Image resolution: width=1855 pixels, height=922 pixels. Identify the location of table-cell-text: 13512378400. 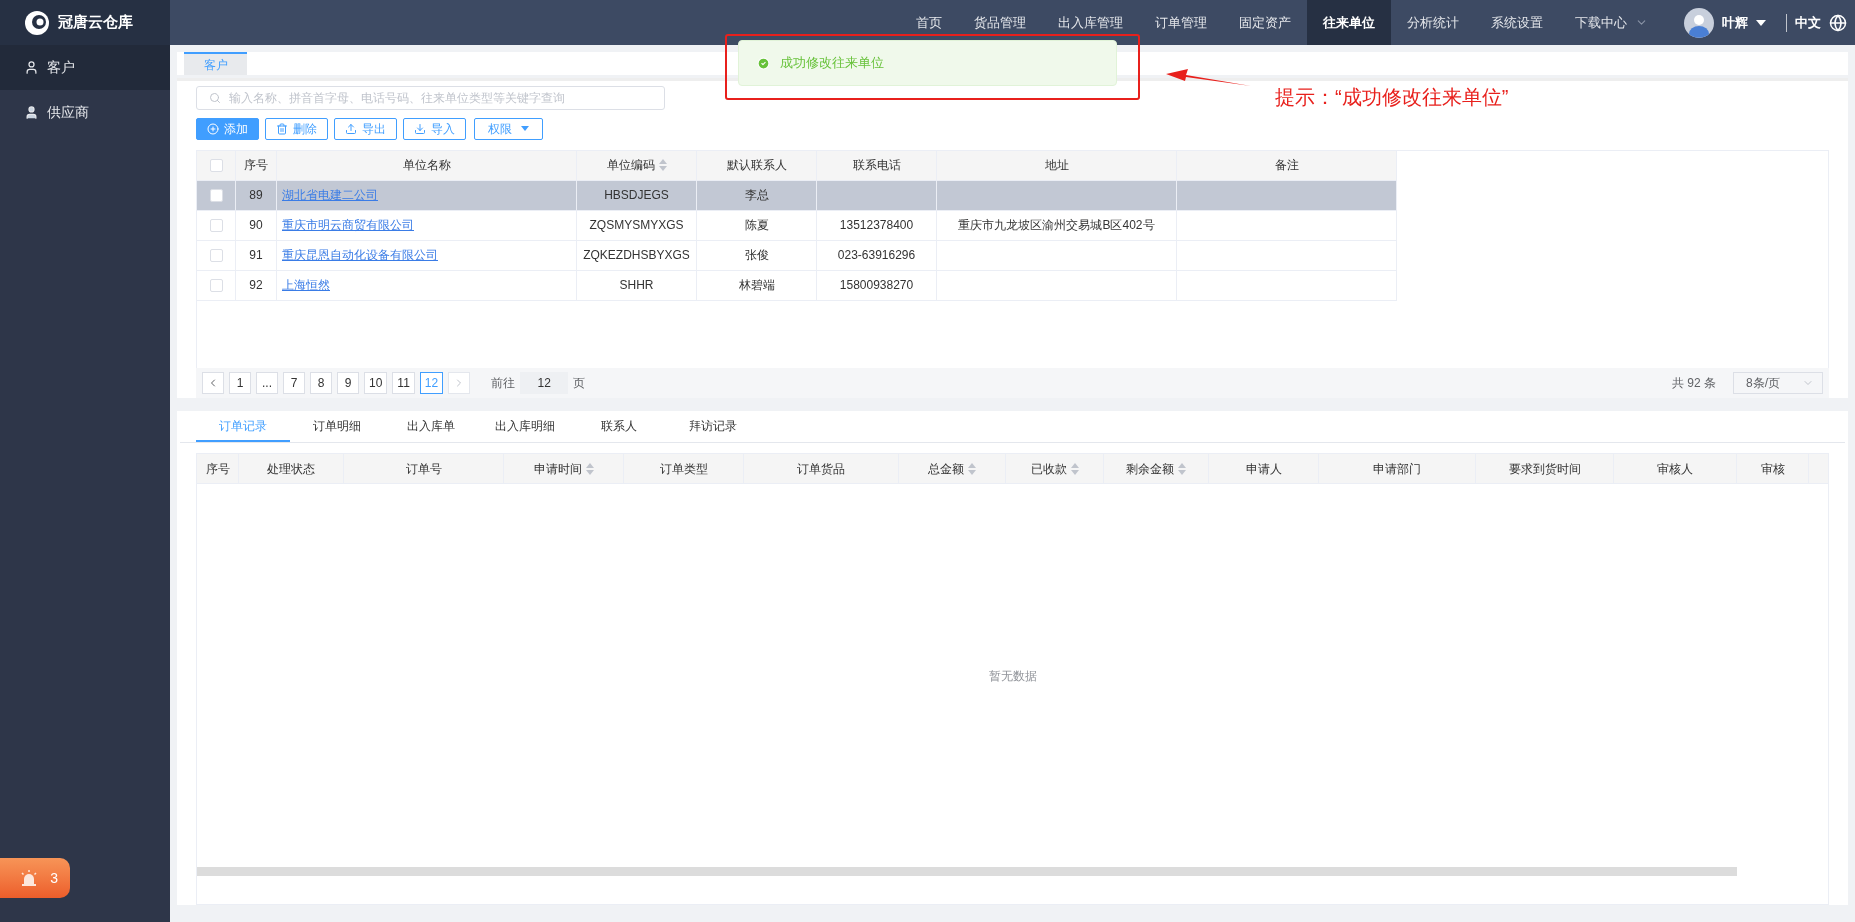
(876, 226).